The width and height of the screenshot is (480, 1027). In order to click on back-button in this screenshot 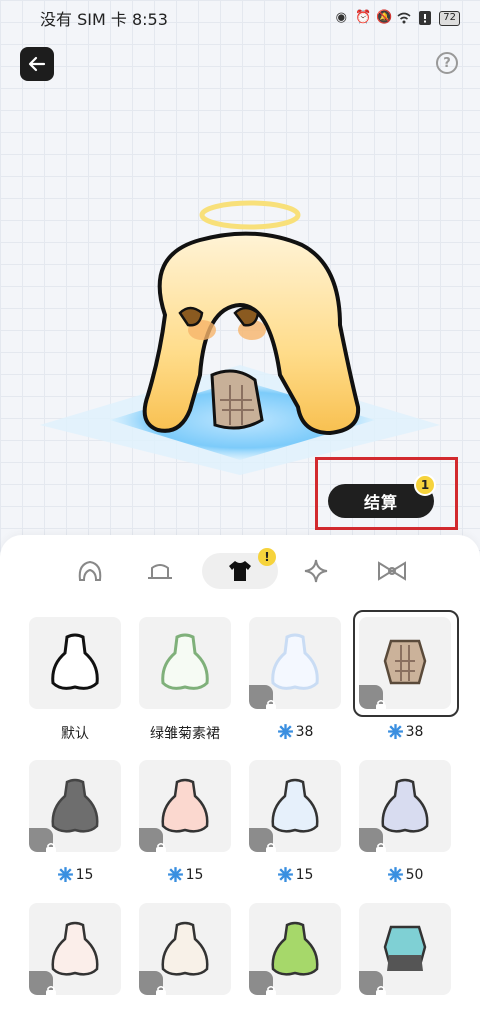, I will do `click(37, 64)`.